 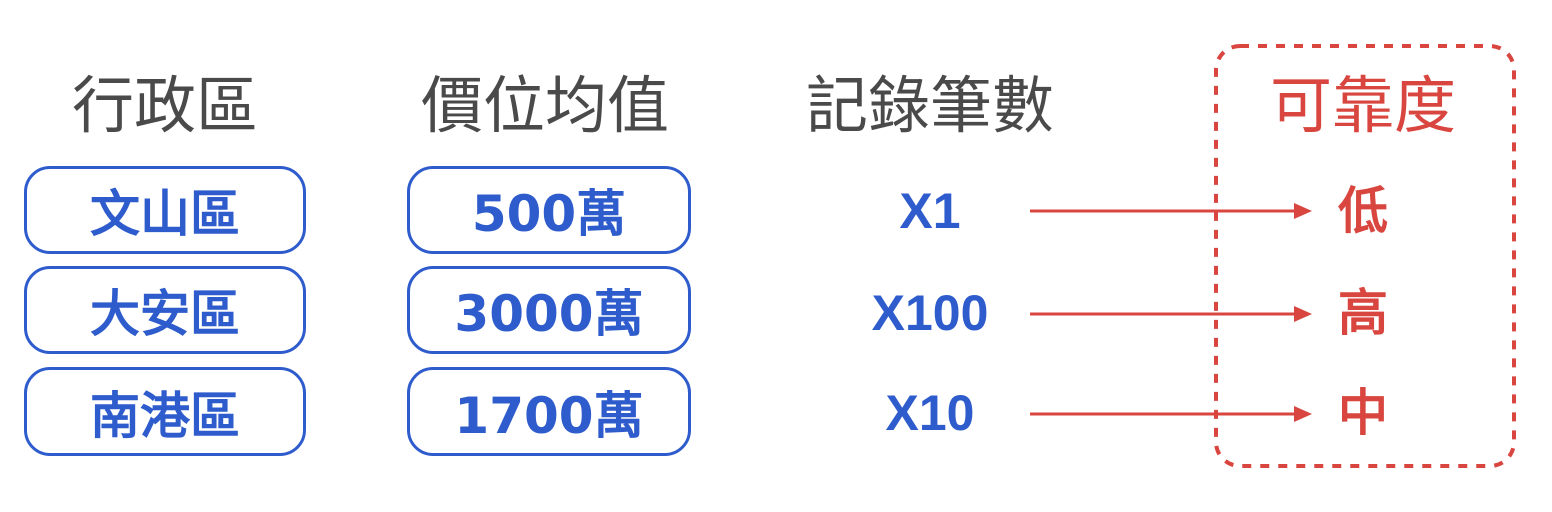 What do you see at coordinates (1171, 314) in the screenshot?
I see `arrow-daan` at bounding box center [1171, 314].